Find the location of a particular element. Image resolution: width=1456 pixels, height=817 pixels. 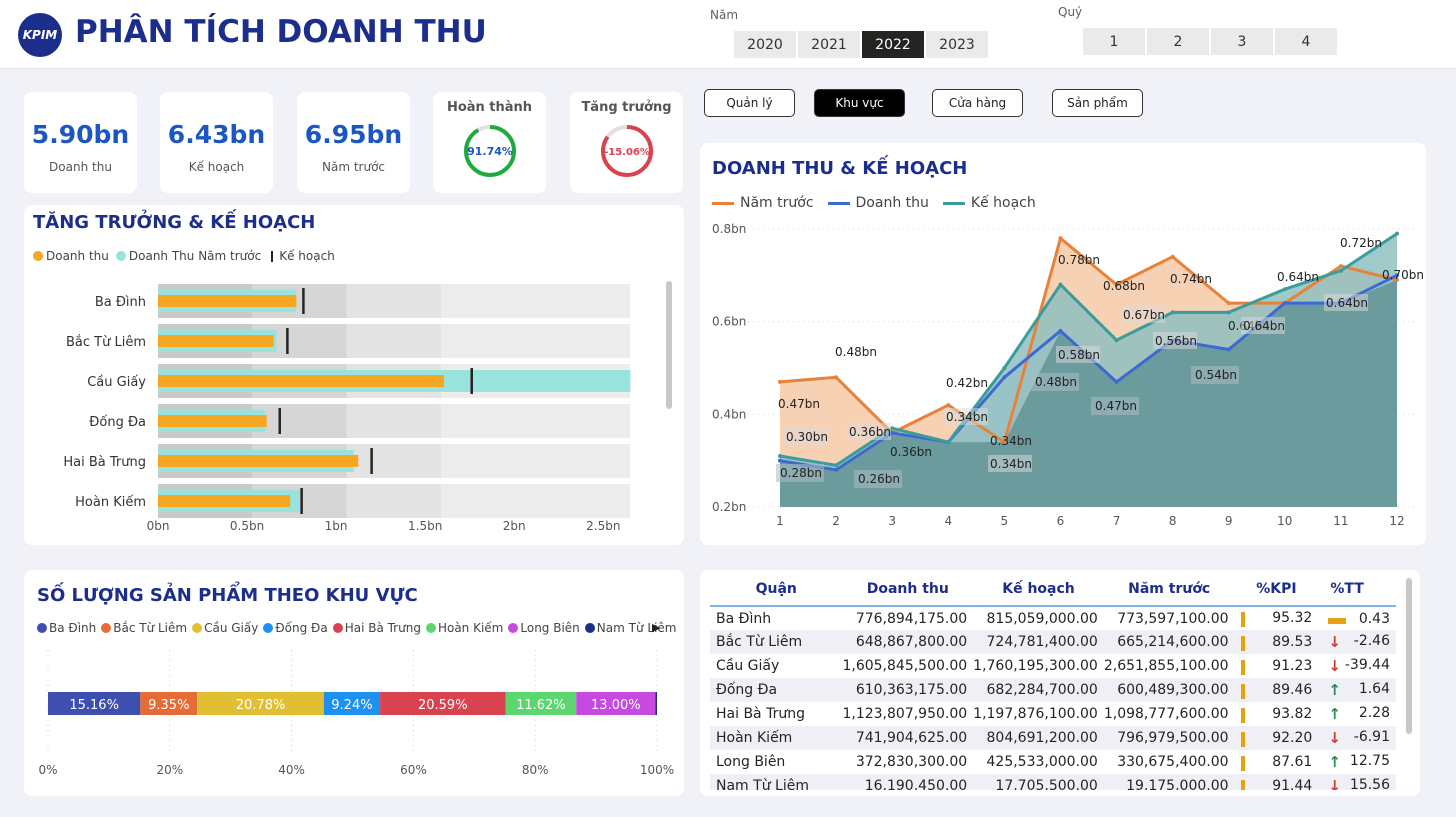

data-label: 0.64bn is located at coordinates (1298, 277).